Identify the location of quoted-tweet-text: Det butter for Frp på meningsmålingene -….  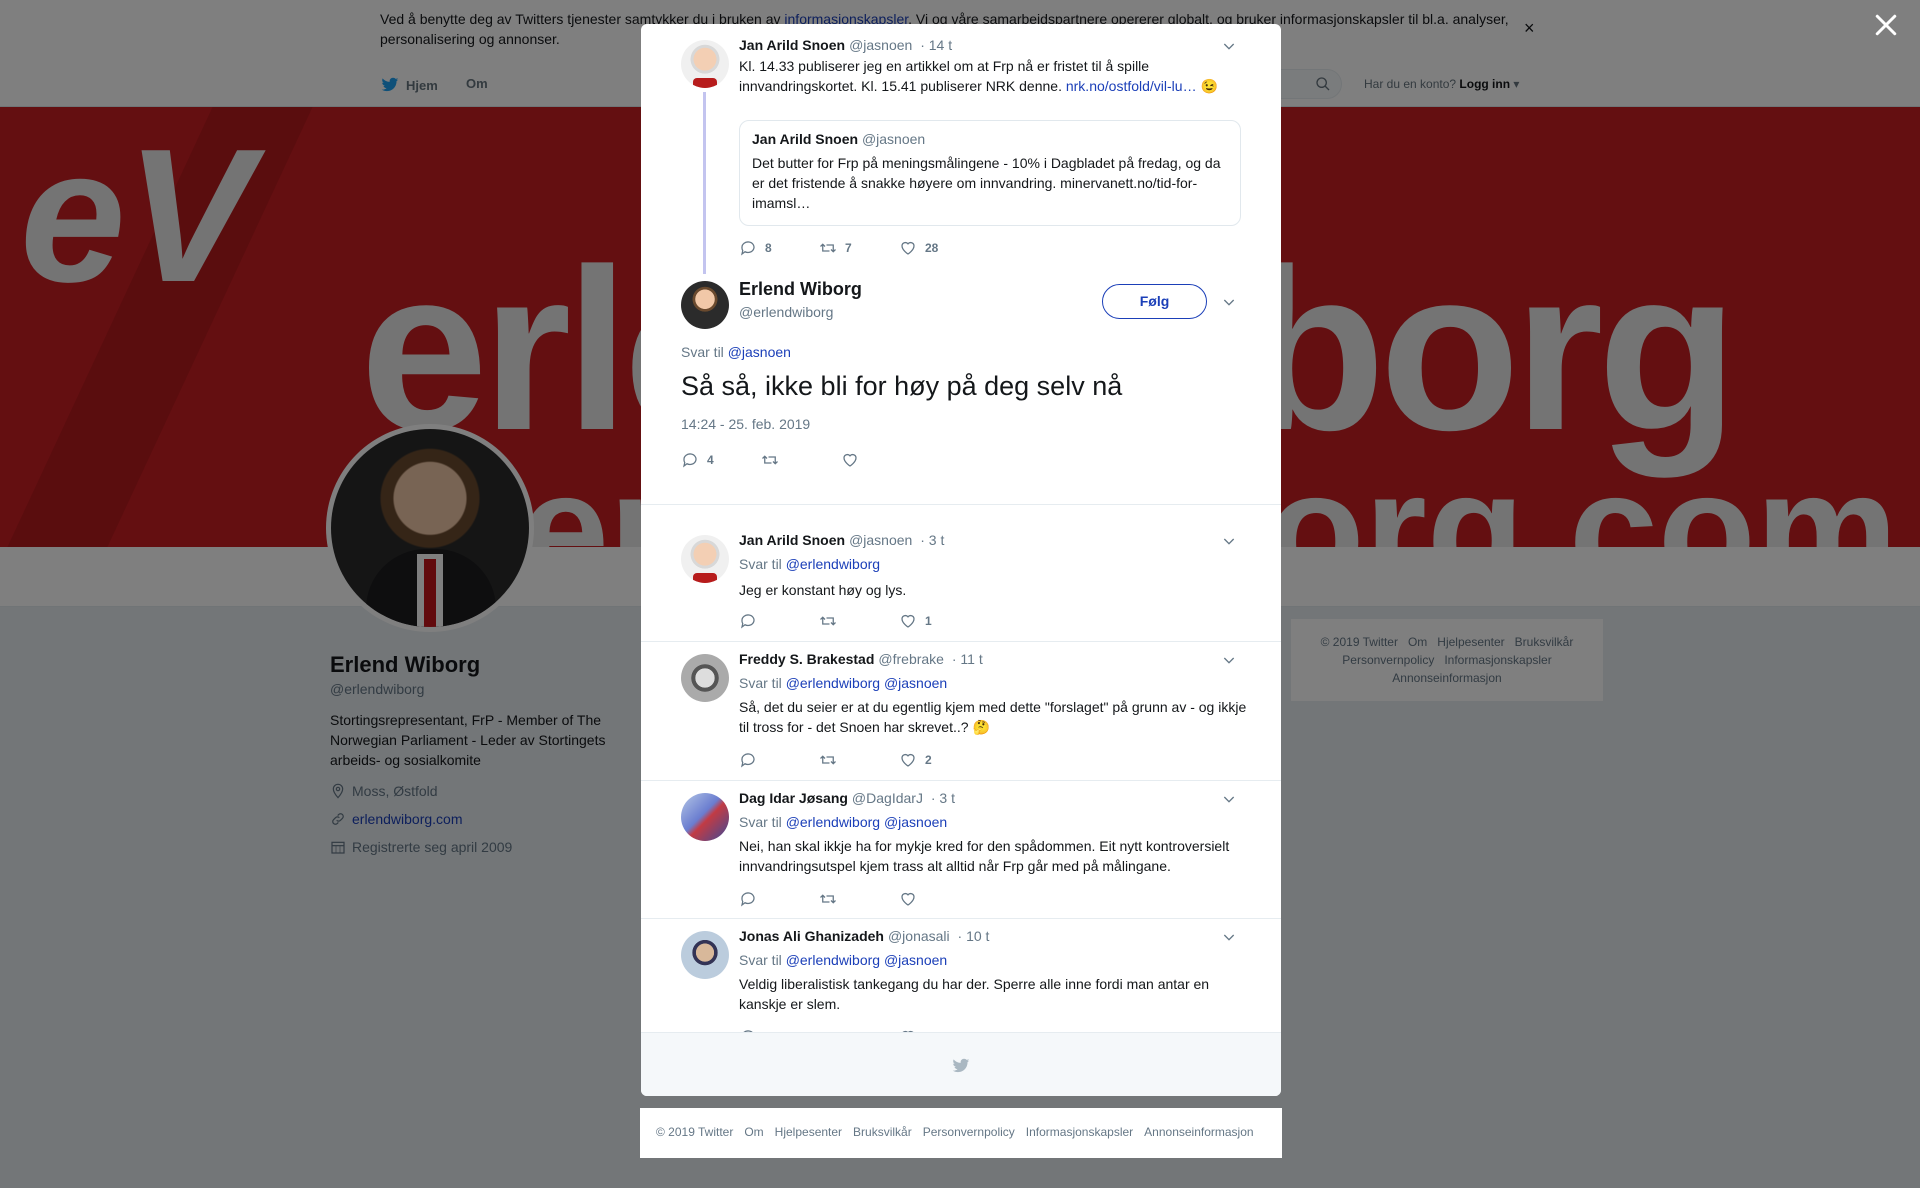
(986, 183).